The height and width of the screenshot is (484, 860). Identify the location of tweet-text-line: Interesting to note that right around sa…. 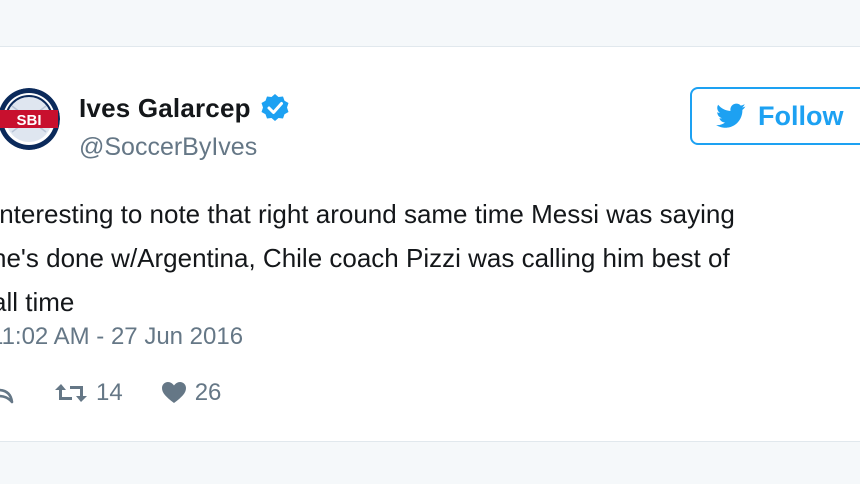
(367, 214).